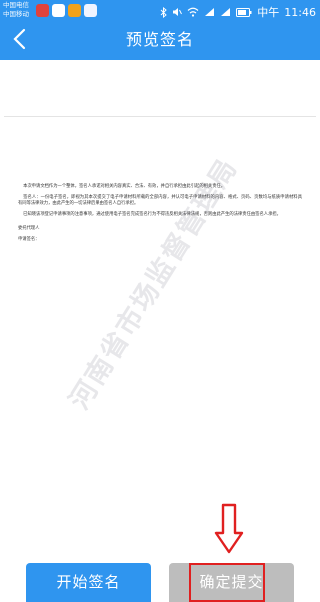 The image size is (320, 602). Describe the element at coordinates (160, 116) in the screenshot. I see `document-divider` at that location.